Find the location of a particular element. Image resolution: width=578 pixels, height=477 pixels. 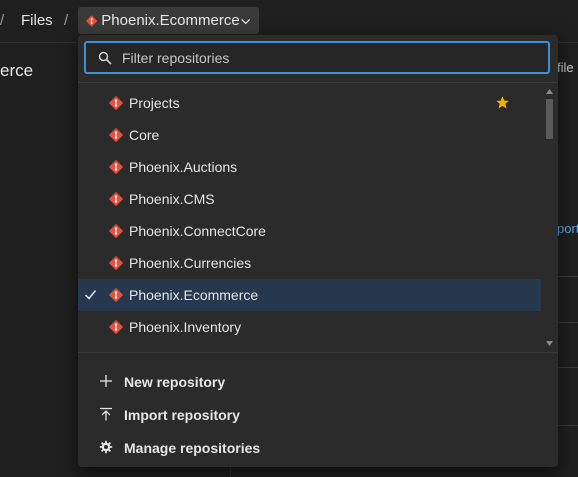

repo-name: Phoenix.Auctions is located at coordinates (183, 167).